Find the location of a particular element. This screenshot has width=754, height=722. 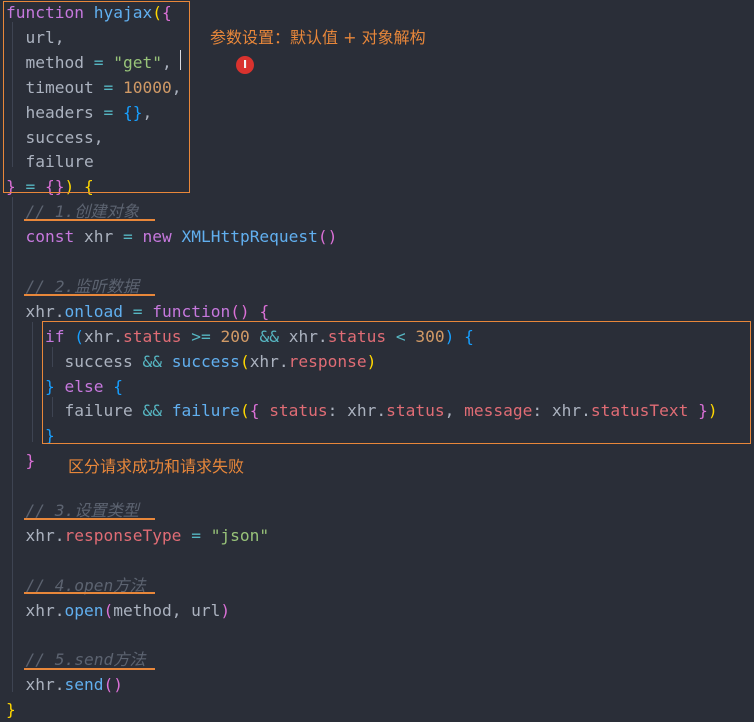

code-token: method, url is located at coordinates (167, 610).